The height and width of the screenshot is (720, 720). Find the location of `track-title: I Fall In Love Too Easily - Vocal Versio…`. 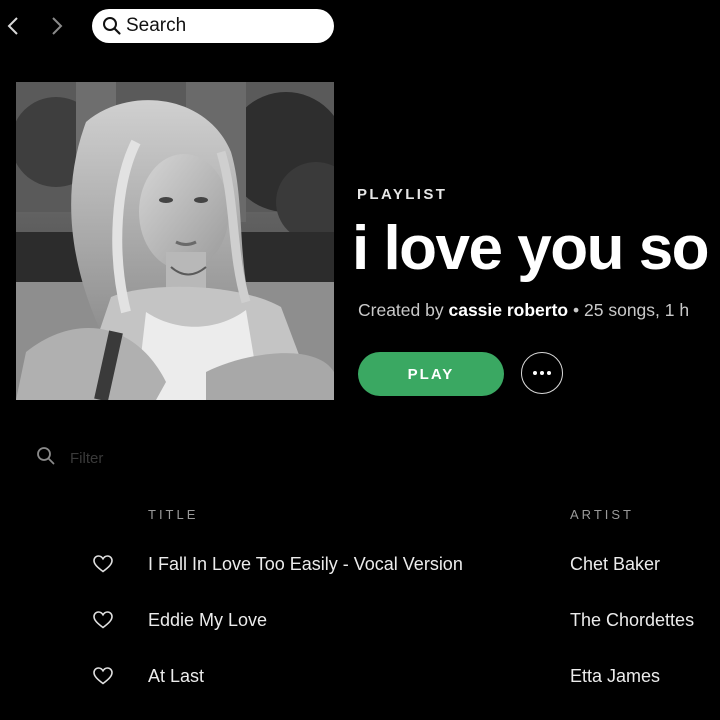

track-title: I Fall In Love Too Easily - Vocal Versio… is located at coordinates (305, 564).